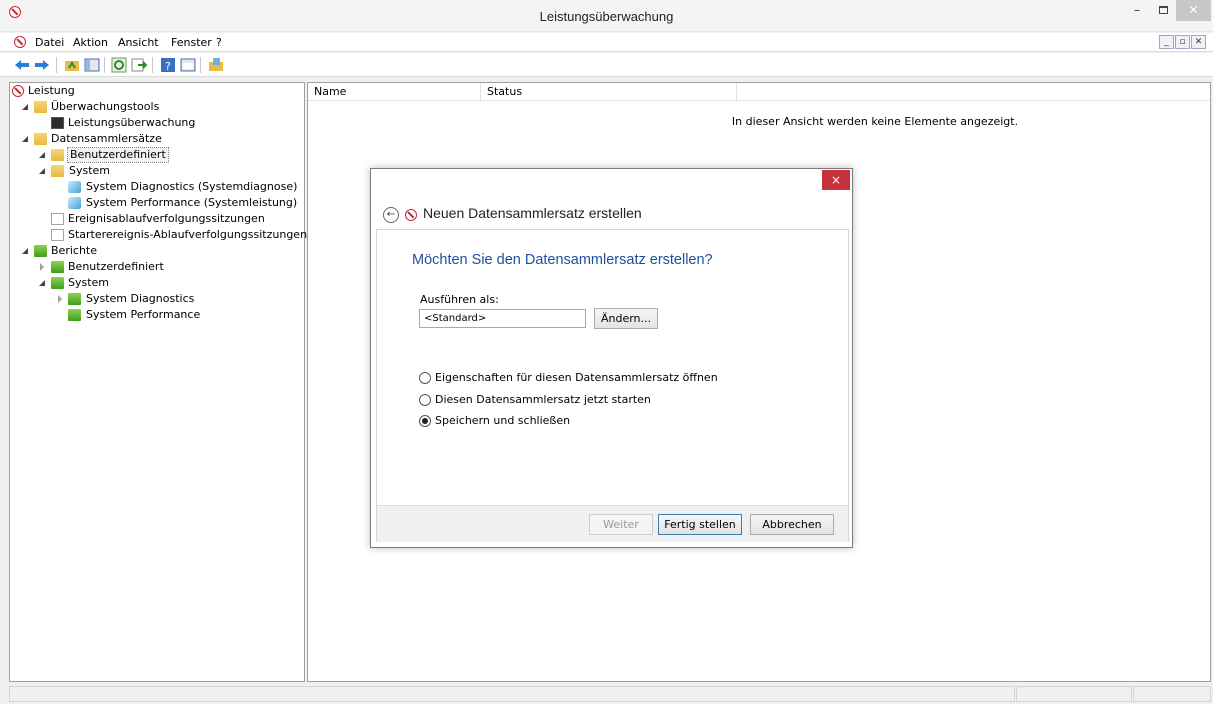  I want to click on child-window-controls: _ ▫ ✕, so click(1182, 42).